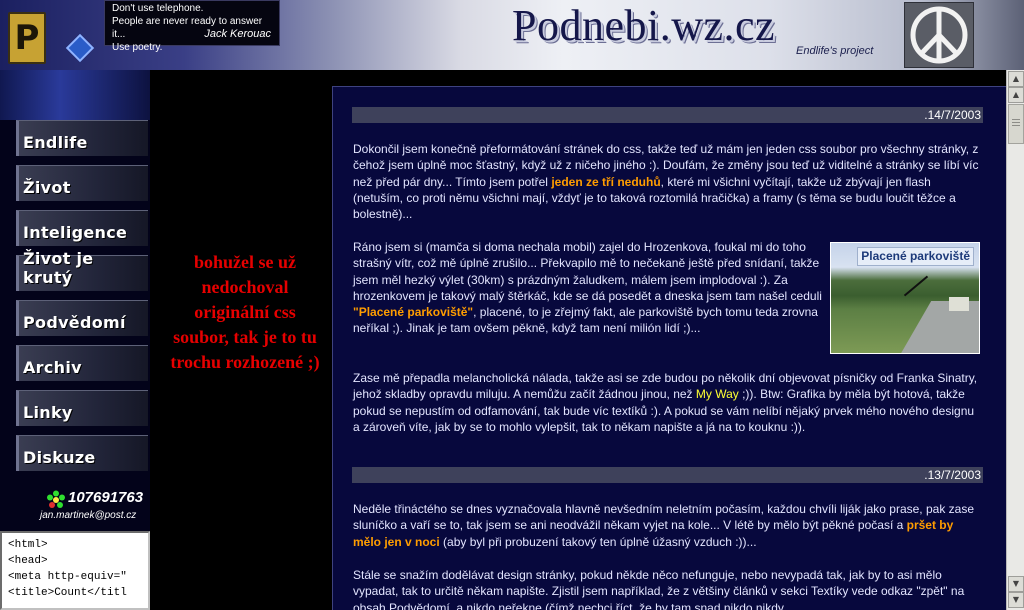 This screenshot has width=1024, height=610. I want to click on nav-item-archiv: Archiv, so click(82, 363).